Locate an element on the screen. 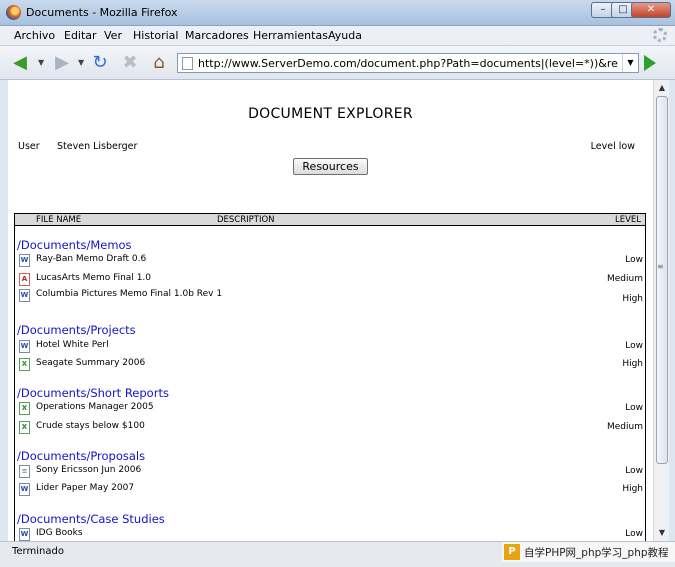 Image resolution: width=675 pixels, height=567 pixels. back-arrow-icon: ◀ is located at coordinates (20, 63).